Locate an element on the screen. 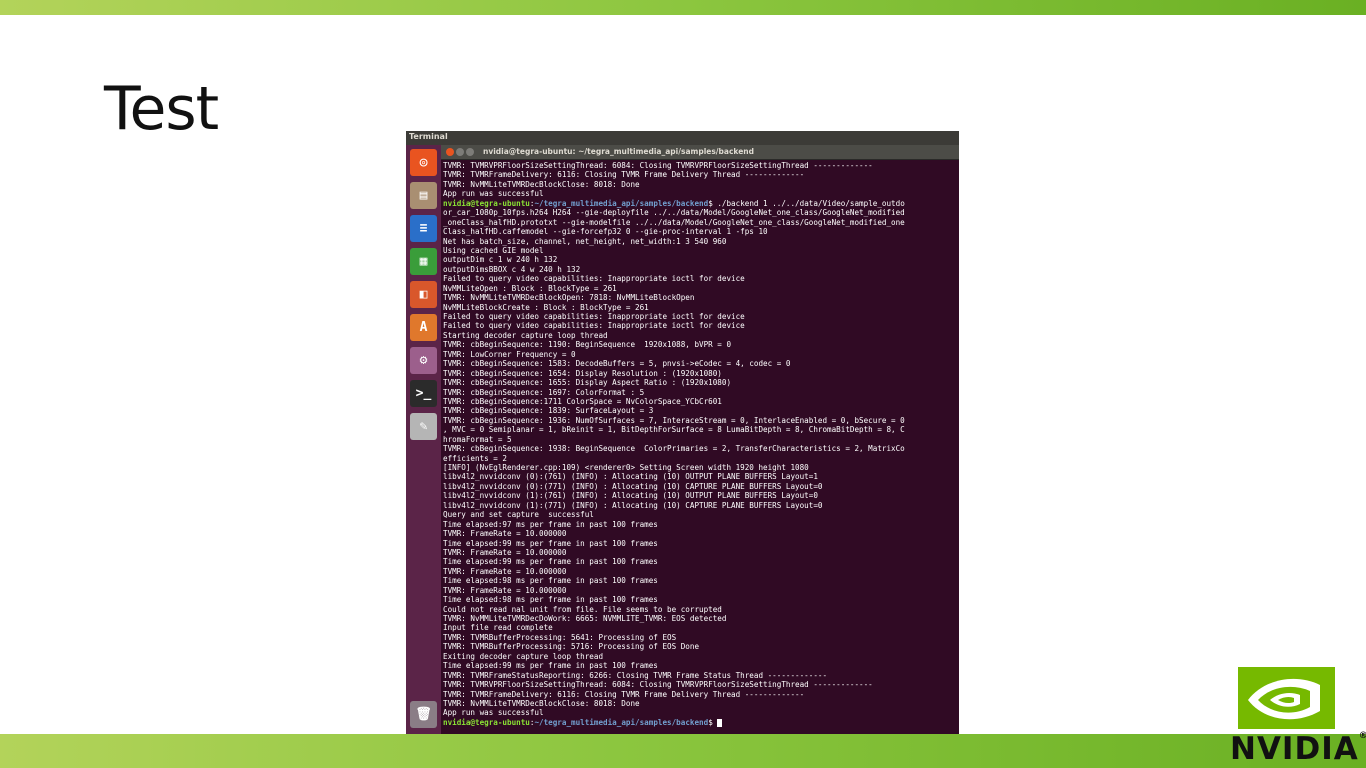 The height and width of the screenshot is (768, 1366). slide-title: Test is located at coordinates (161, 109).